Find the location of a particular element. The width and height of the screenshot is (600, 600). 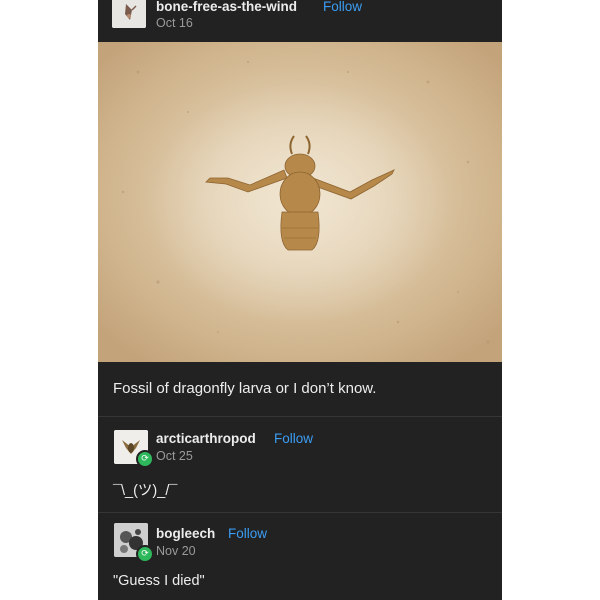

avatar-image is located at coordinates (129, 14).